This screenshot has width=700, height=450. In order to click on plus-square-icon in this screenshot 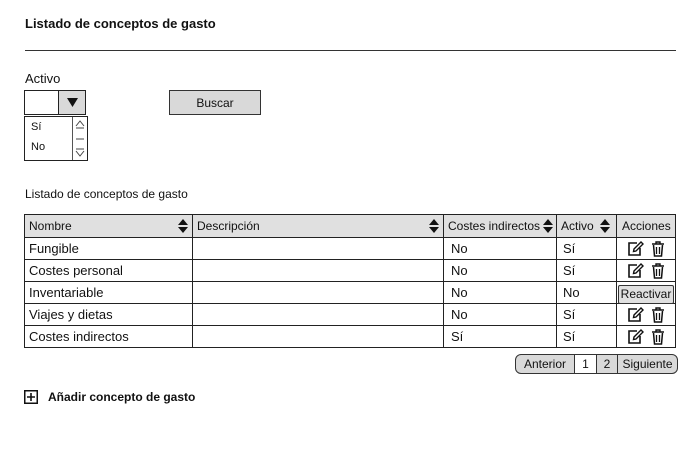, I will do `click(31, 397)`.